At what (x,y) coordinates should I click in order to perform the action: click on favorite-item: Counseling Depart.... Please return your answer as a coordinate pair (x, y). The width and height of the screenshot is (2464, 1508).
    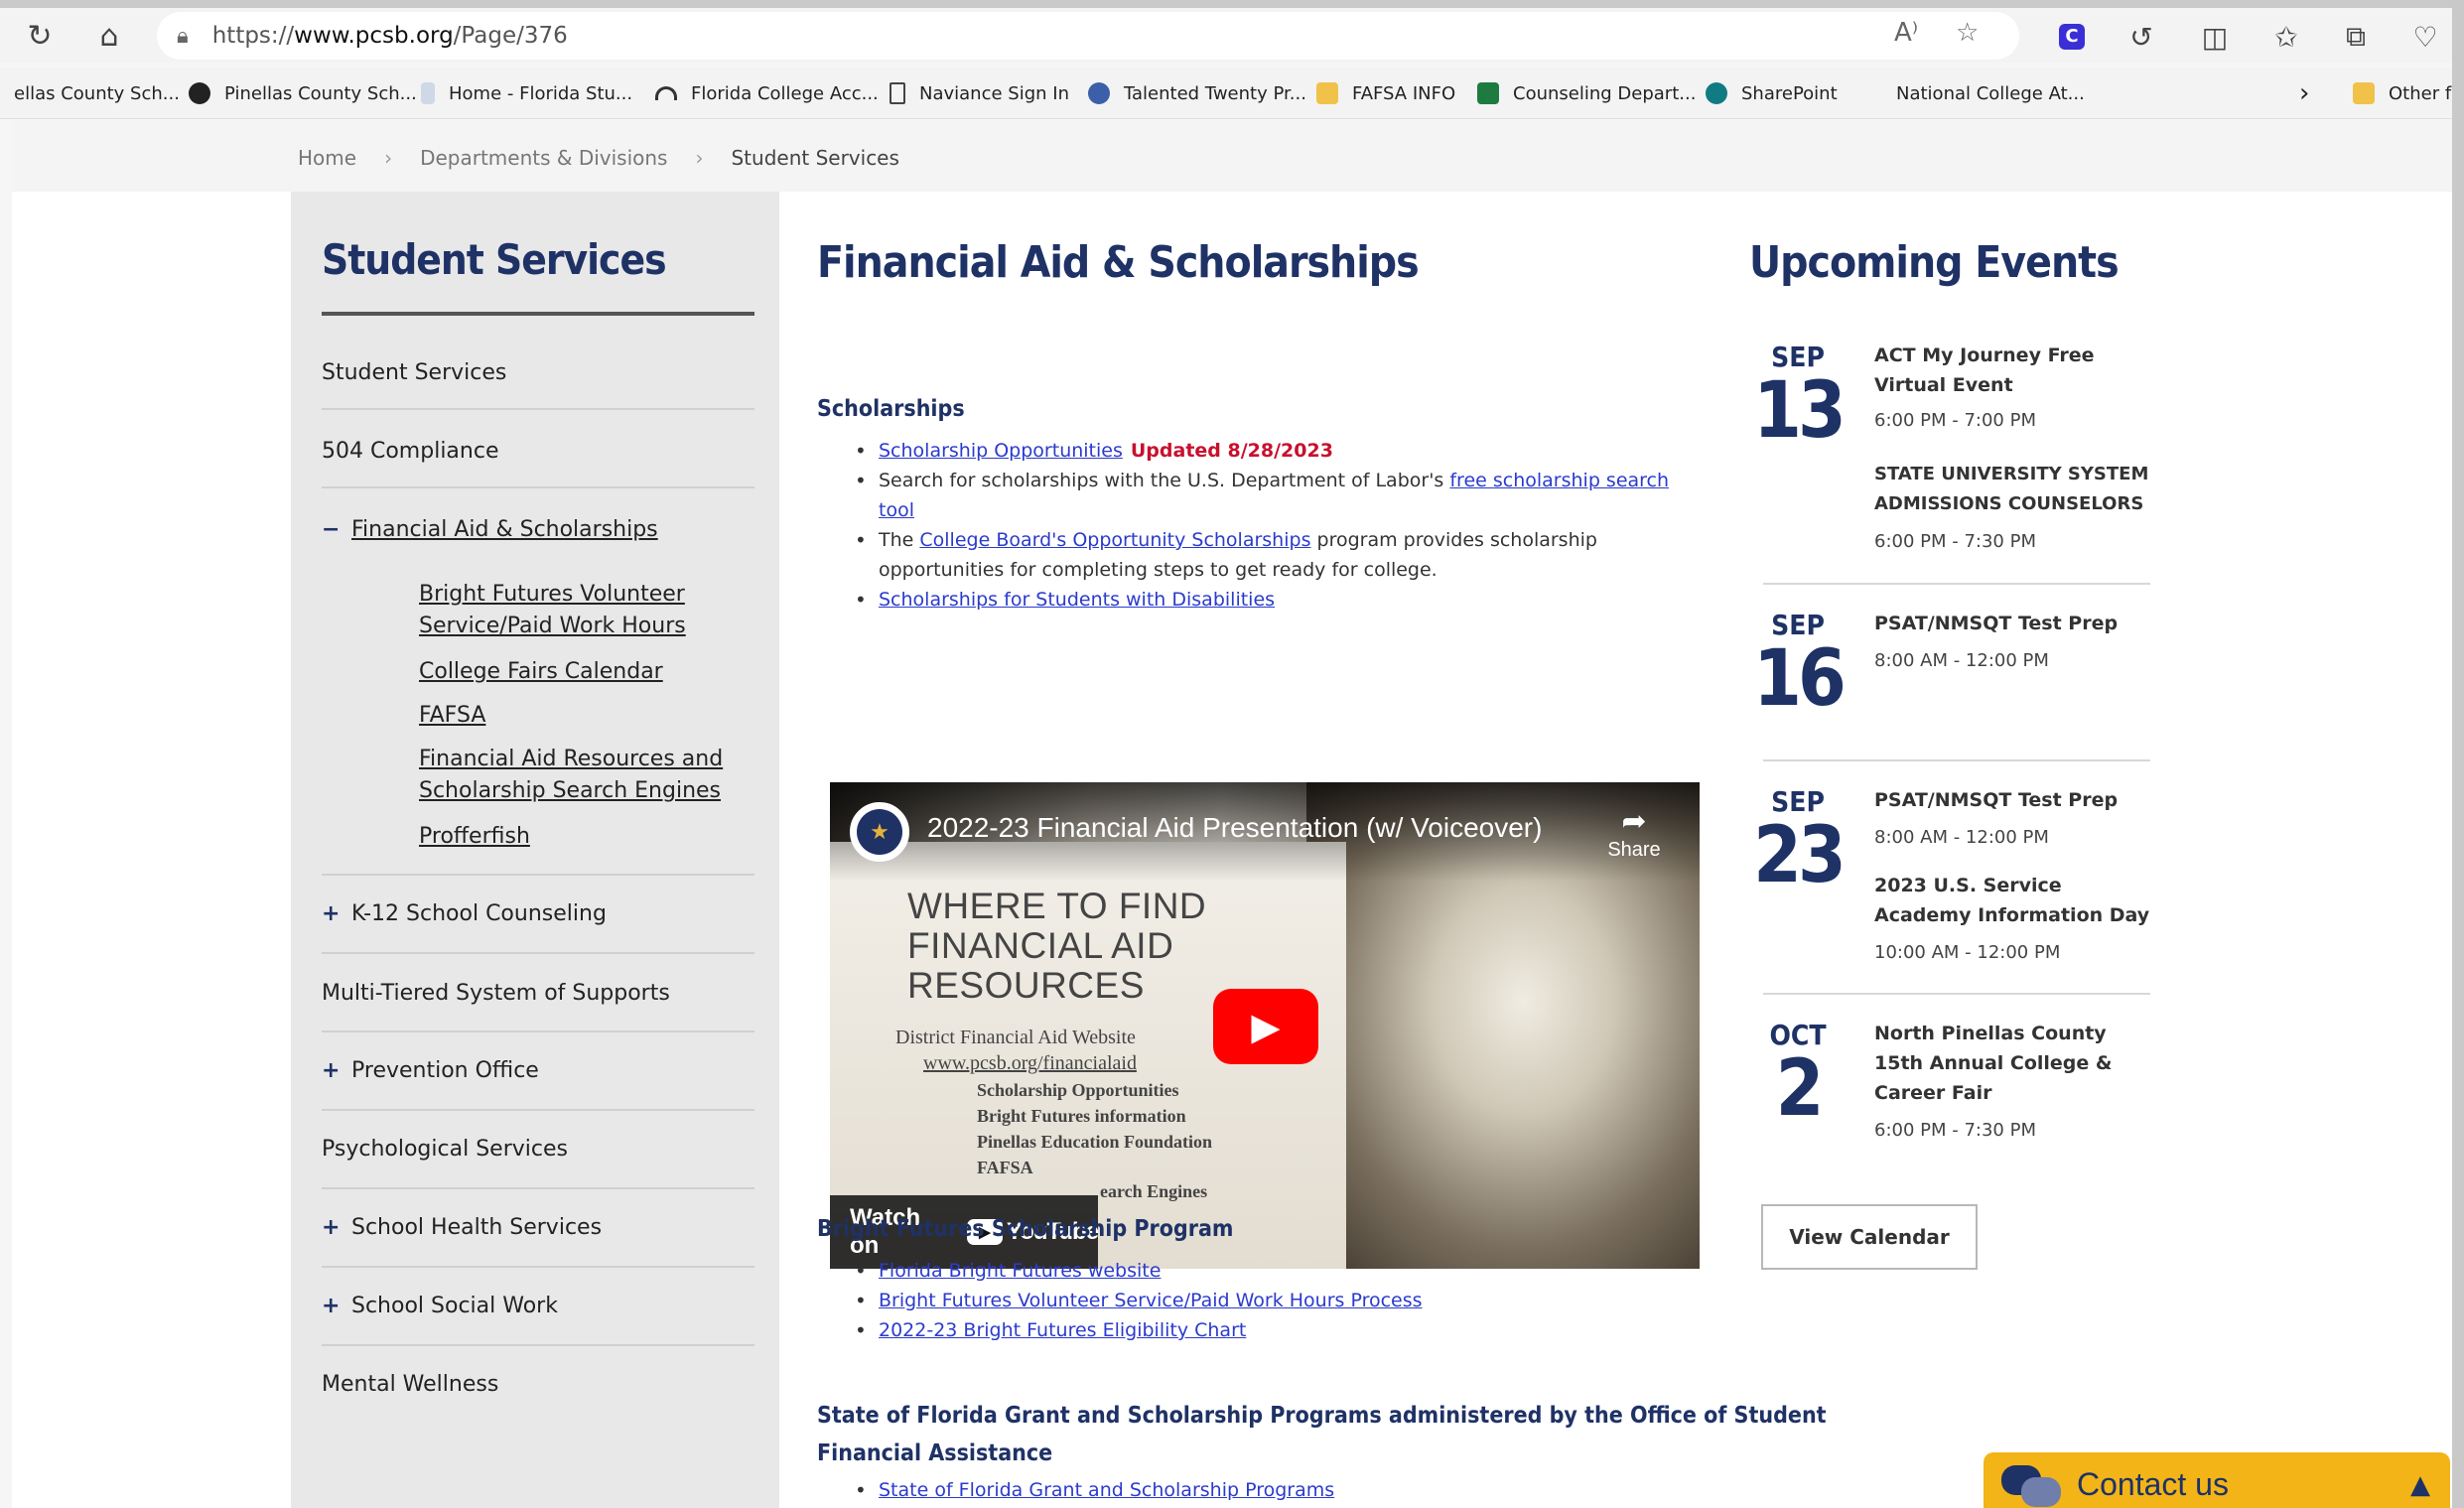
    Looking at the image, I should click on (1586, 93).